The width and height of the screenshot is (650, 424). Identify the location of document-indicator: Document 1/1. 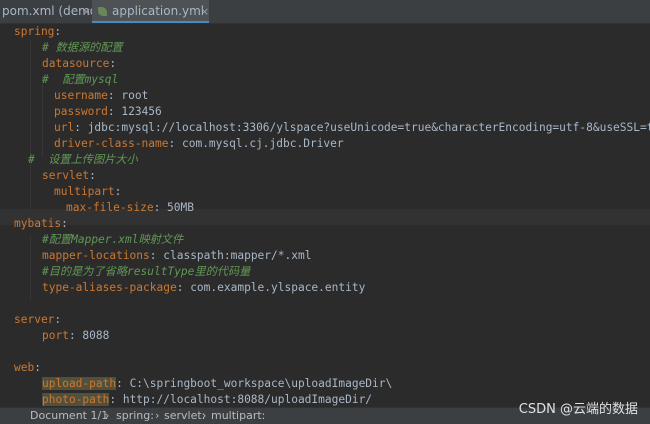
(69, 415).